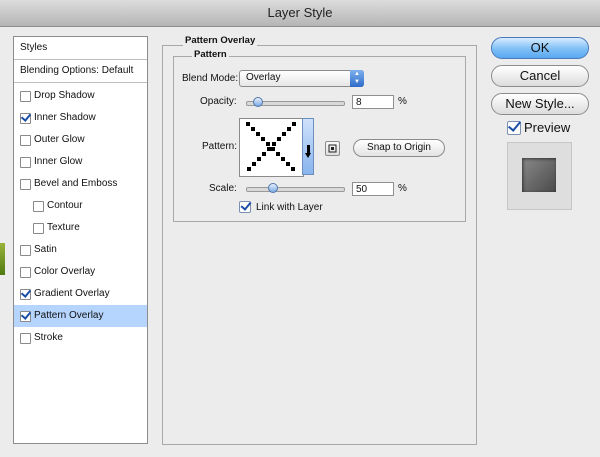 The image size is (600, 457). I want to click on styles-item-label: Pattern Overlay, so click(69, 315).